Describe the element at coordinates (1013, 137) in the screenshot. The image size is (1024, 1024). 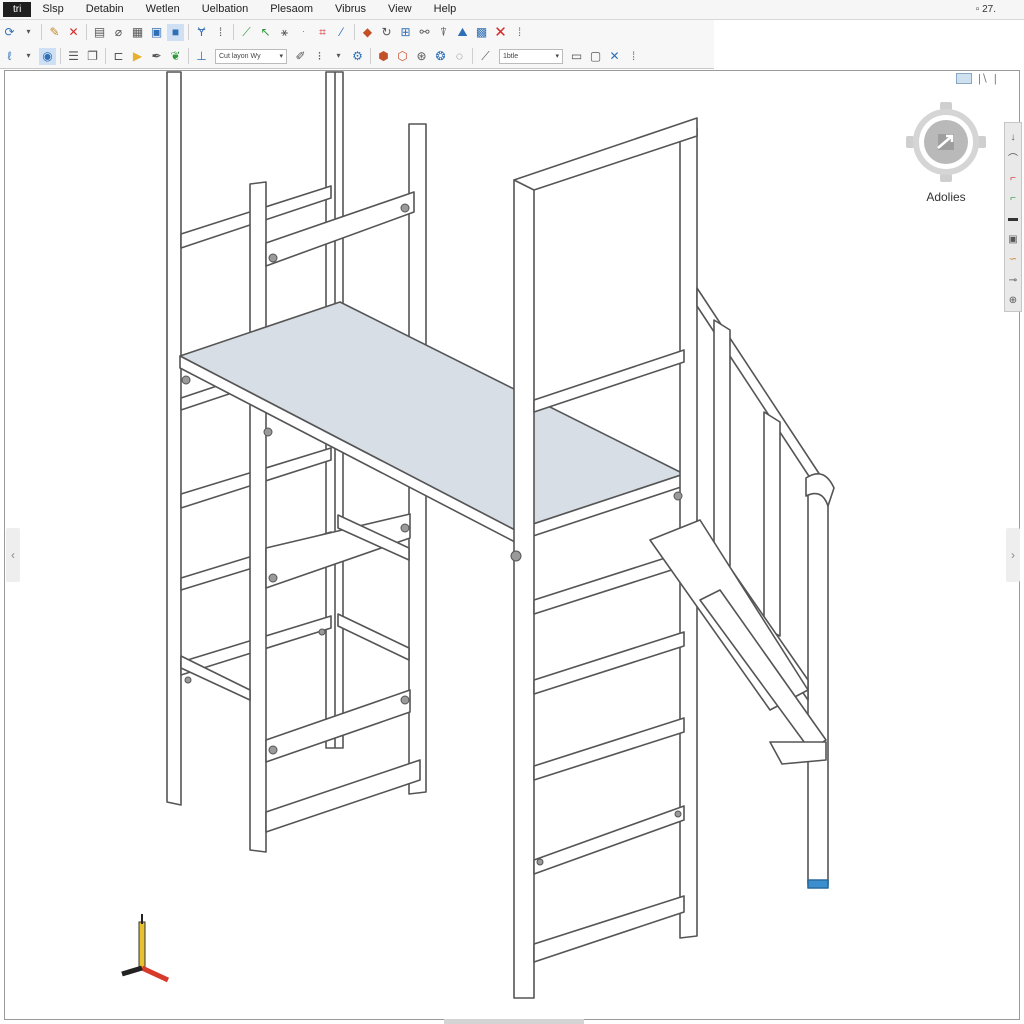
I see `pan-down-icon: ↓` at that location.